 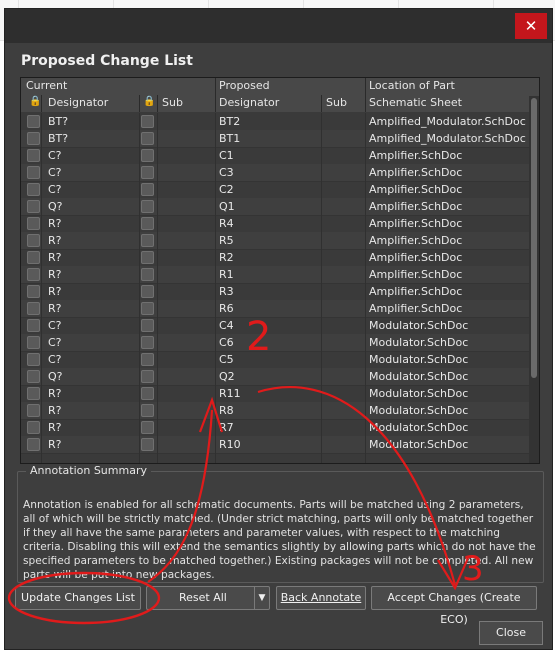 I want to click on table-row: Q? Q2 Modulator.SchDoc, so click(x=280, y=377).